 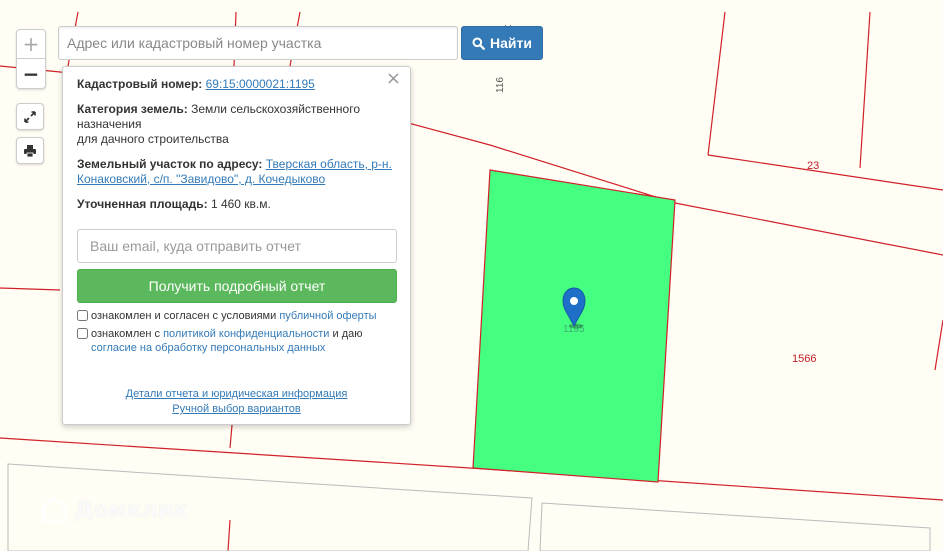 What do you see at coordinates (237, 394) in the screenshot?
I see `report-details-link: Детали отчета и юридическая информация` at bounding box center [237, 394].